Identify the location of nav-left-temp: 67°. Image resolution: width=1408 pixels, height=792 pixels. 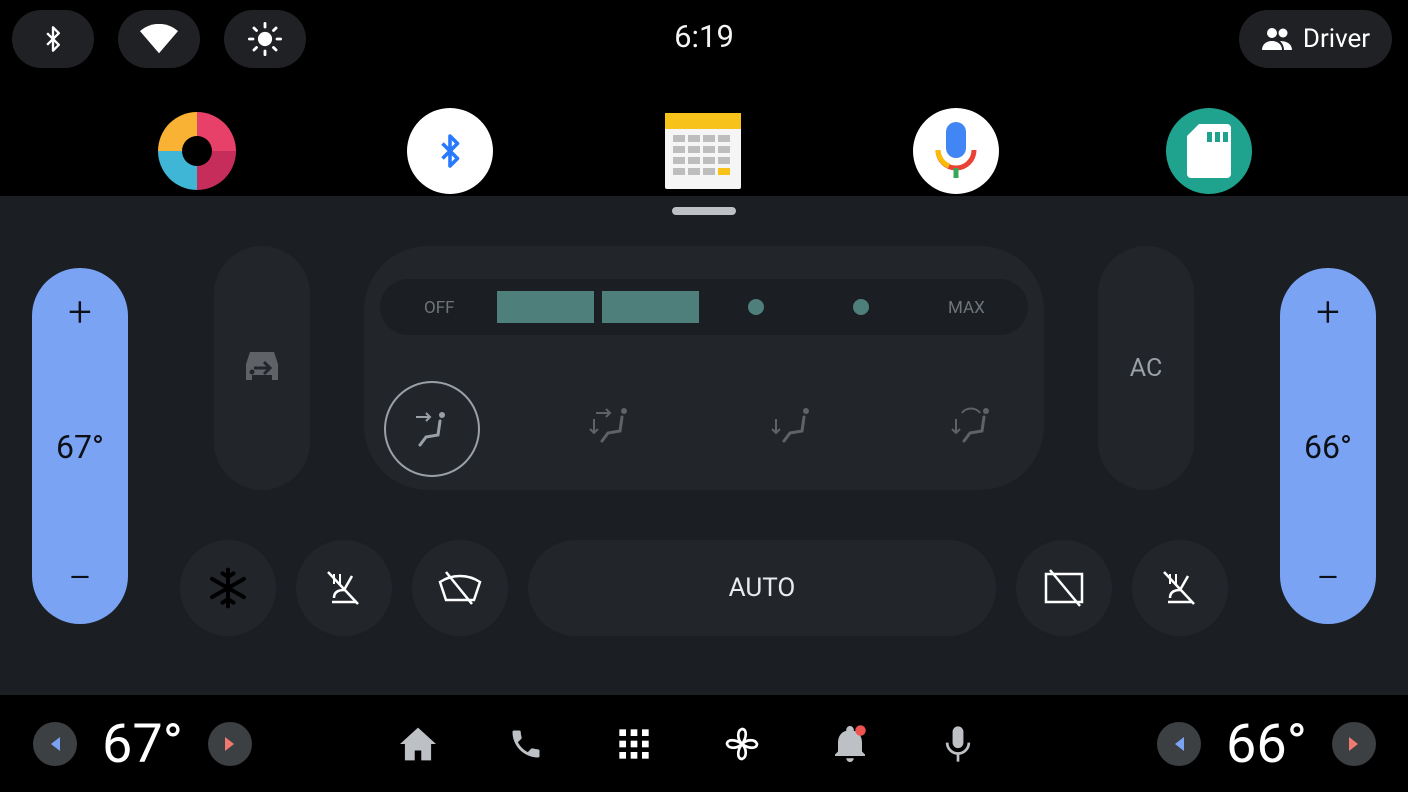
(142, 745).